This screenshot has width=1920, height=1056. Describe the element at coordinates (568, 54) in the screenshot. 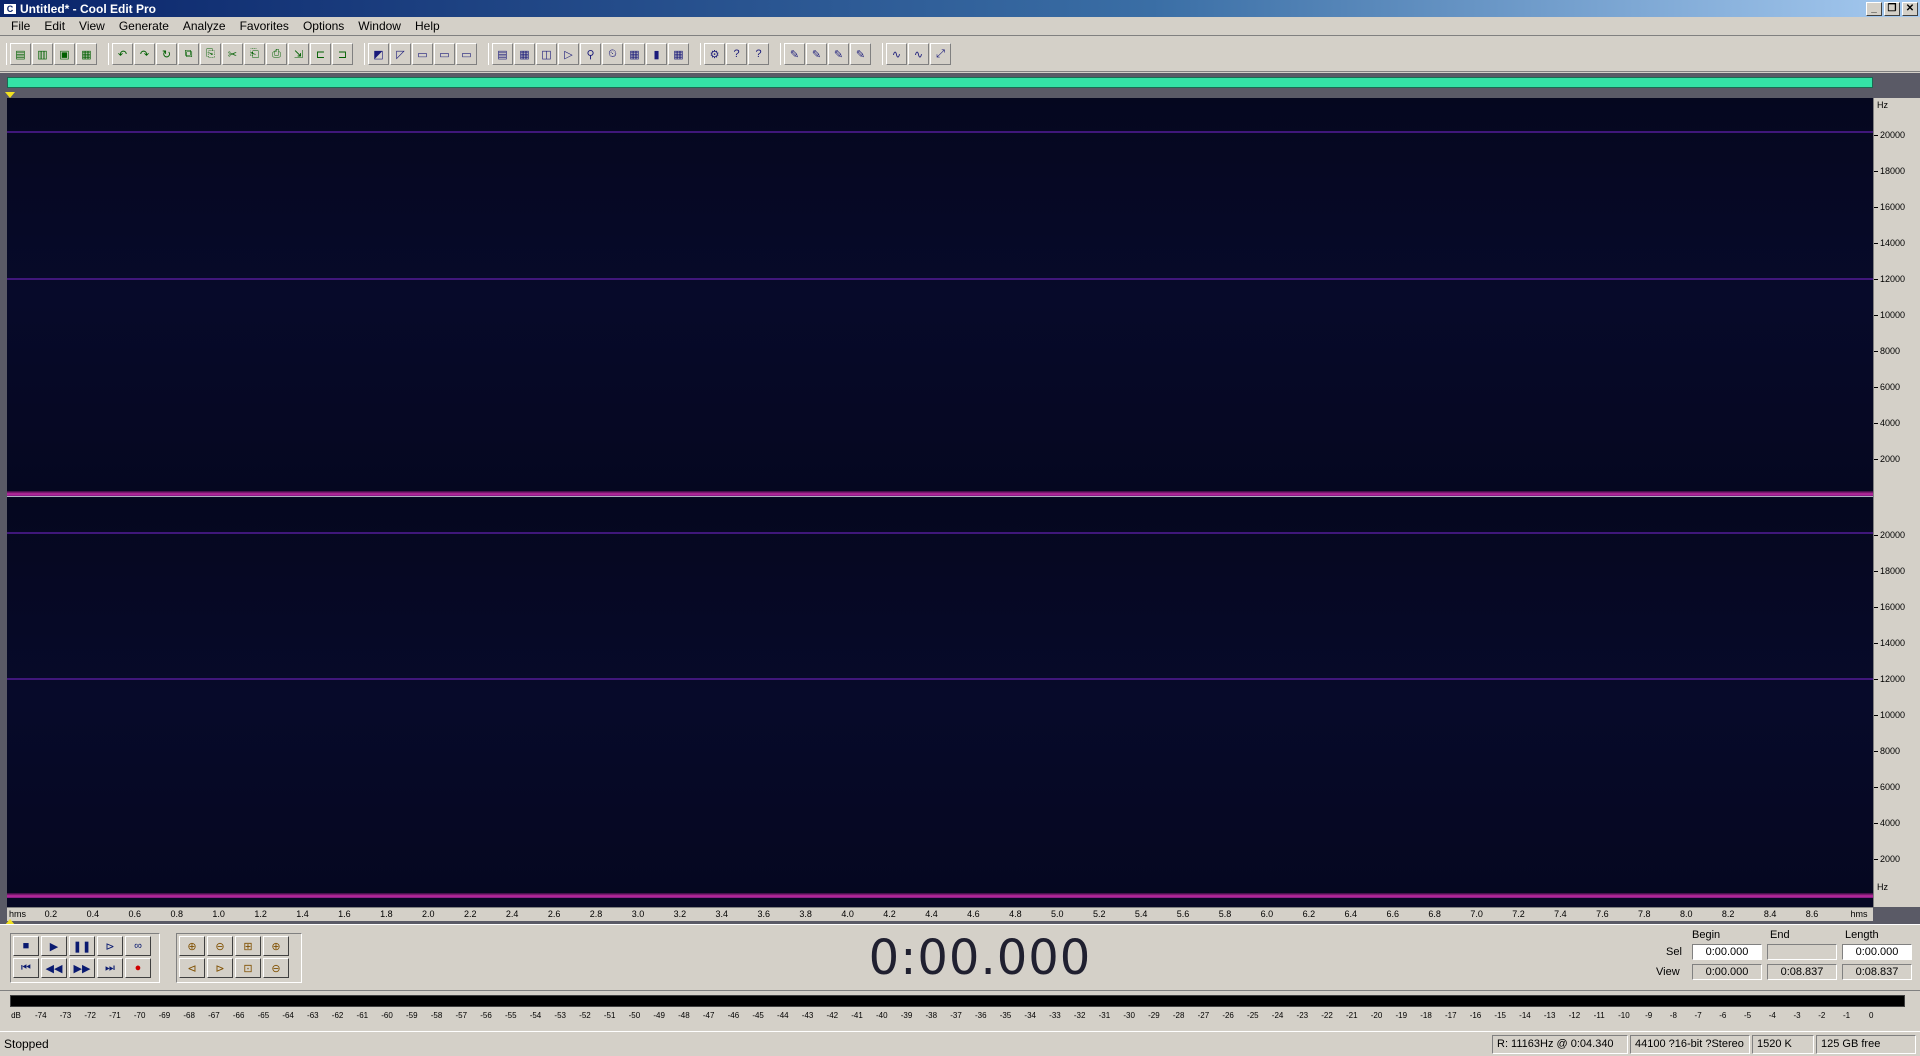

I see `preroll-icon: ▷` at that location.